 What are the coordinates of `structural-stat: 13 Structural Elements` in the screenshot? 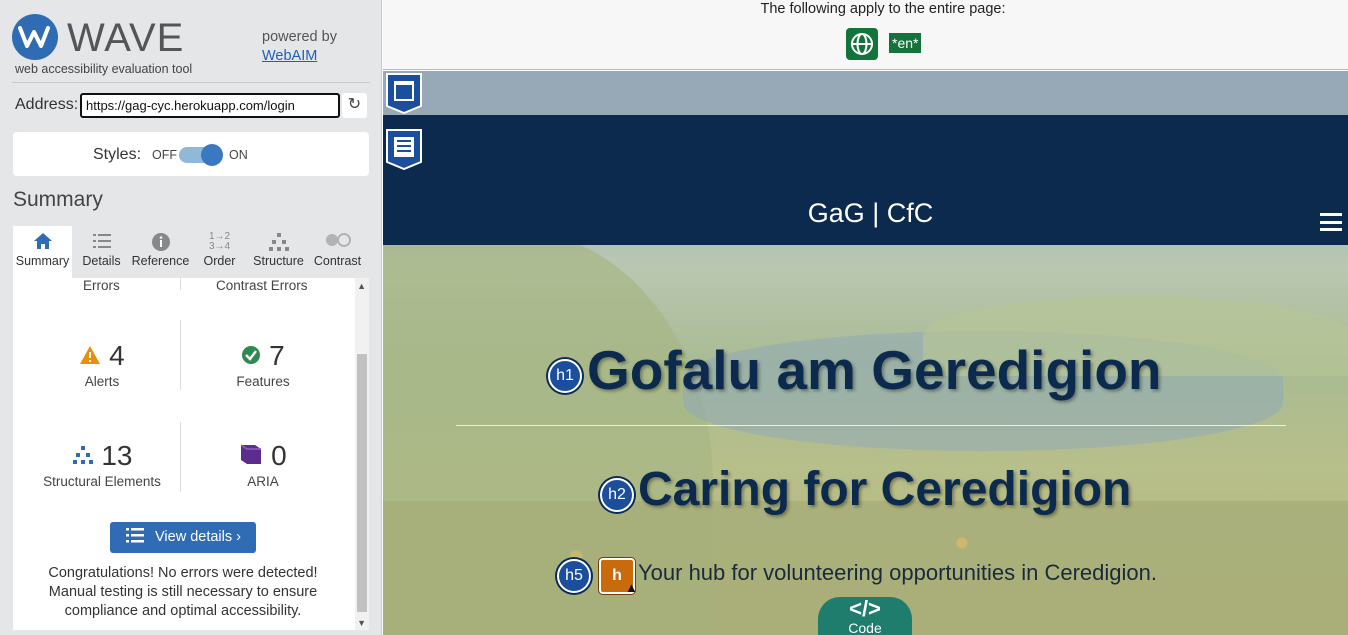 It's located at (102, 464).